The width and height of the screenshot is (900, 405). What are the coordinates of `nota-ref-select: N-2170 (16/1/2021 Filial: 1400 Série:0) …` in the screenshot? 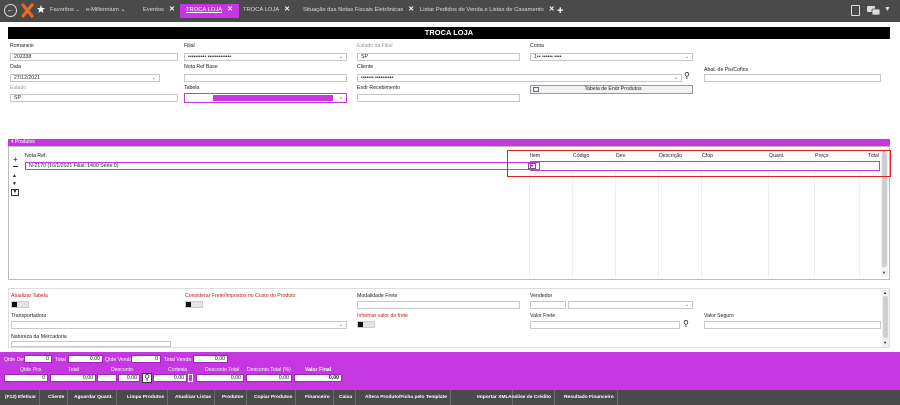 It's located at (282, 166).